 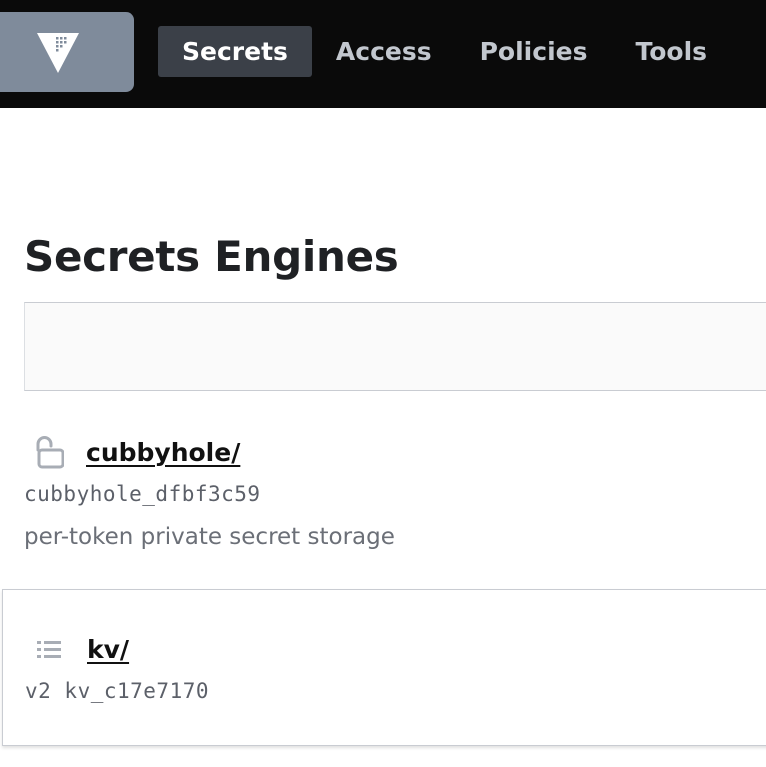 I want to click on main-nav: Secrets Access Policies Tools, so click(x=444, y=51).